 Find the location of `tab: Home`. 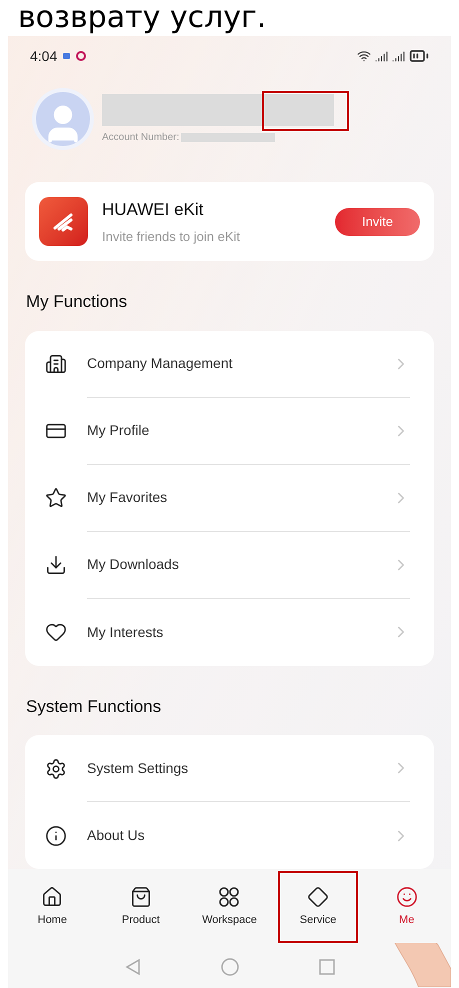

tab: Home is located at coordinates (52, 907).